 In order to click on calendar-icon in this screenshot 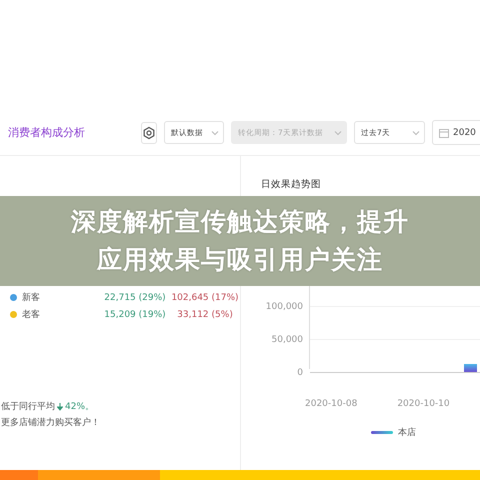, I will do `click(444, 133)`.